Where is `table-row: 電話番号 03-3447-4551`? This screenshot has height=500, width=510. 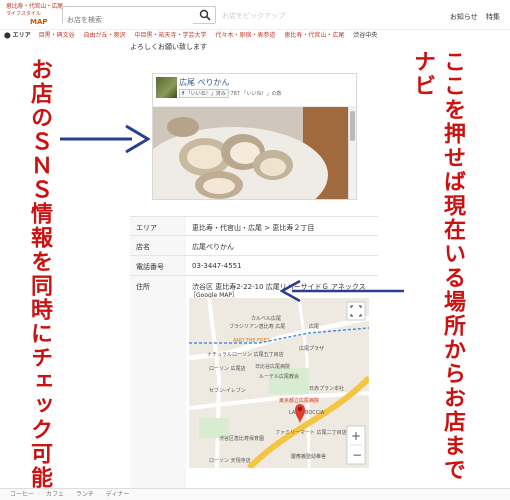
table-row: 電話番号 03-3447-4551 is located at coordinates (254, 265).